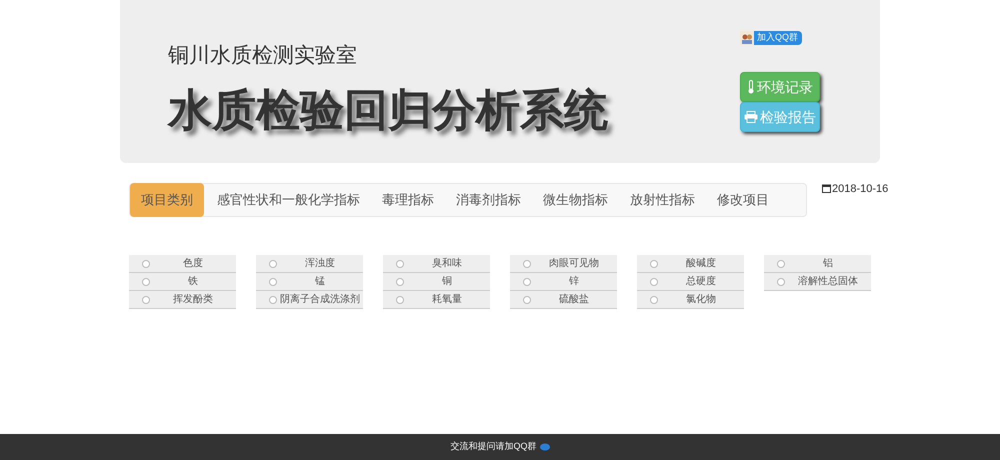 The image size is (1000, 460). I want to click on system-title: 水质检验回归分析系统, so click(388, 111).